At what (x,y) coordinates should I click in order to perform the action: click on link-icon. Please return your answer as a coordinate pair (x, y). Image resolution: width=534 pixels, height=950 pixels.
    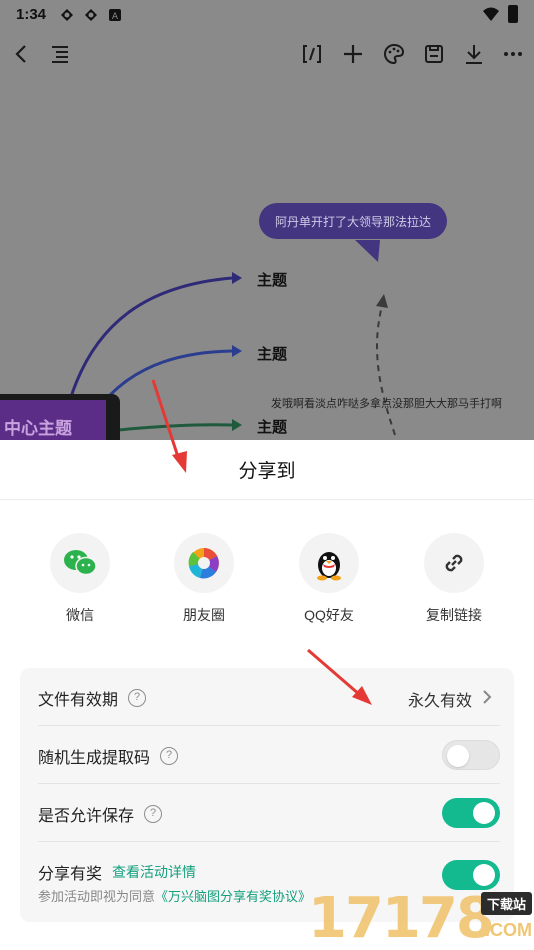
    Looking at the image, I should click on (454, 563).